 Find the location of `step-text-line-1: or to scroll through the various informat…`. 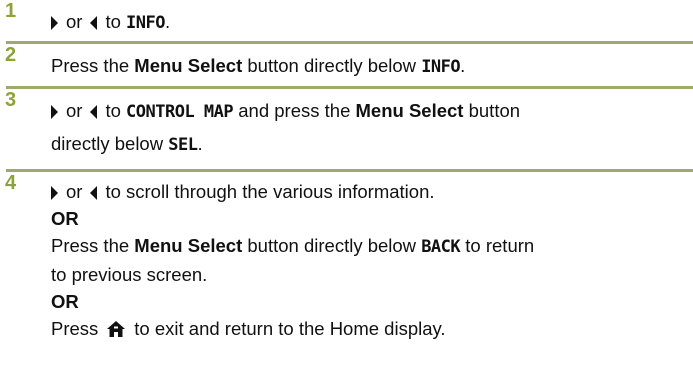

step-text-line-1: or to scroll through the various informat… is located at coordinates (369, 191).